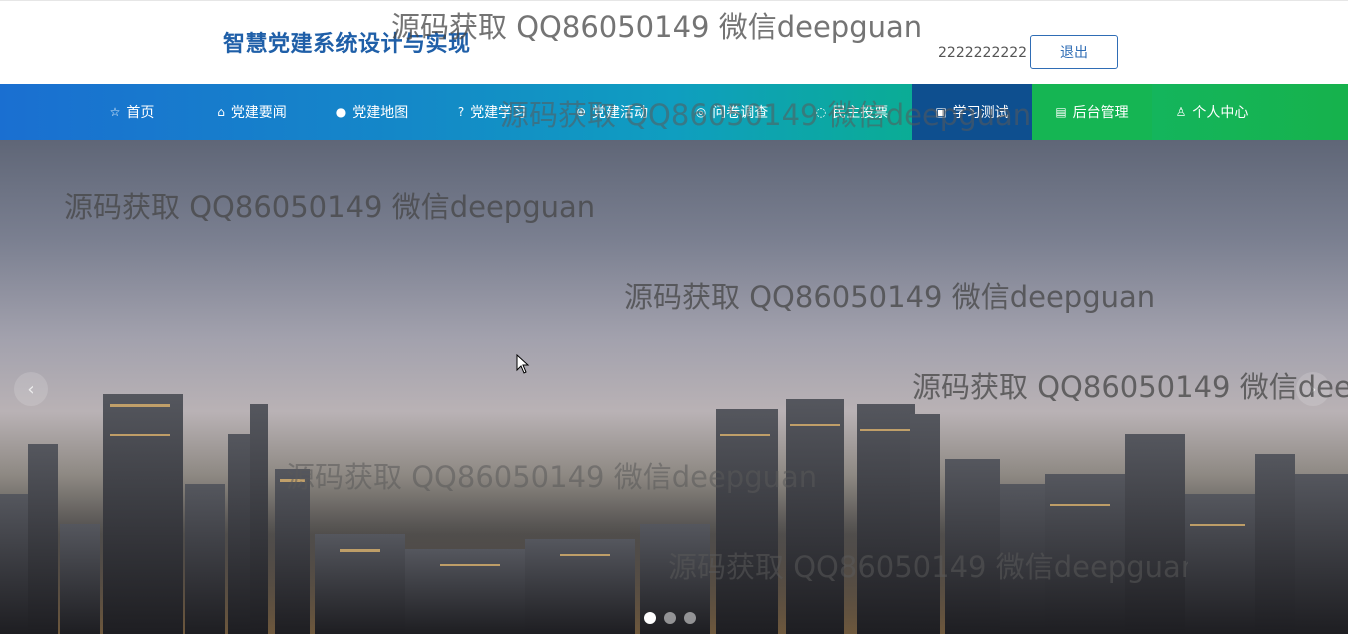 The image size is (1348, 634). I want to click on username-label: 2222222222, so click(983, 53).